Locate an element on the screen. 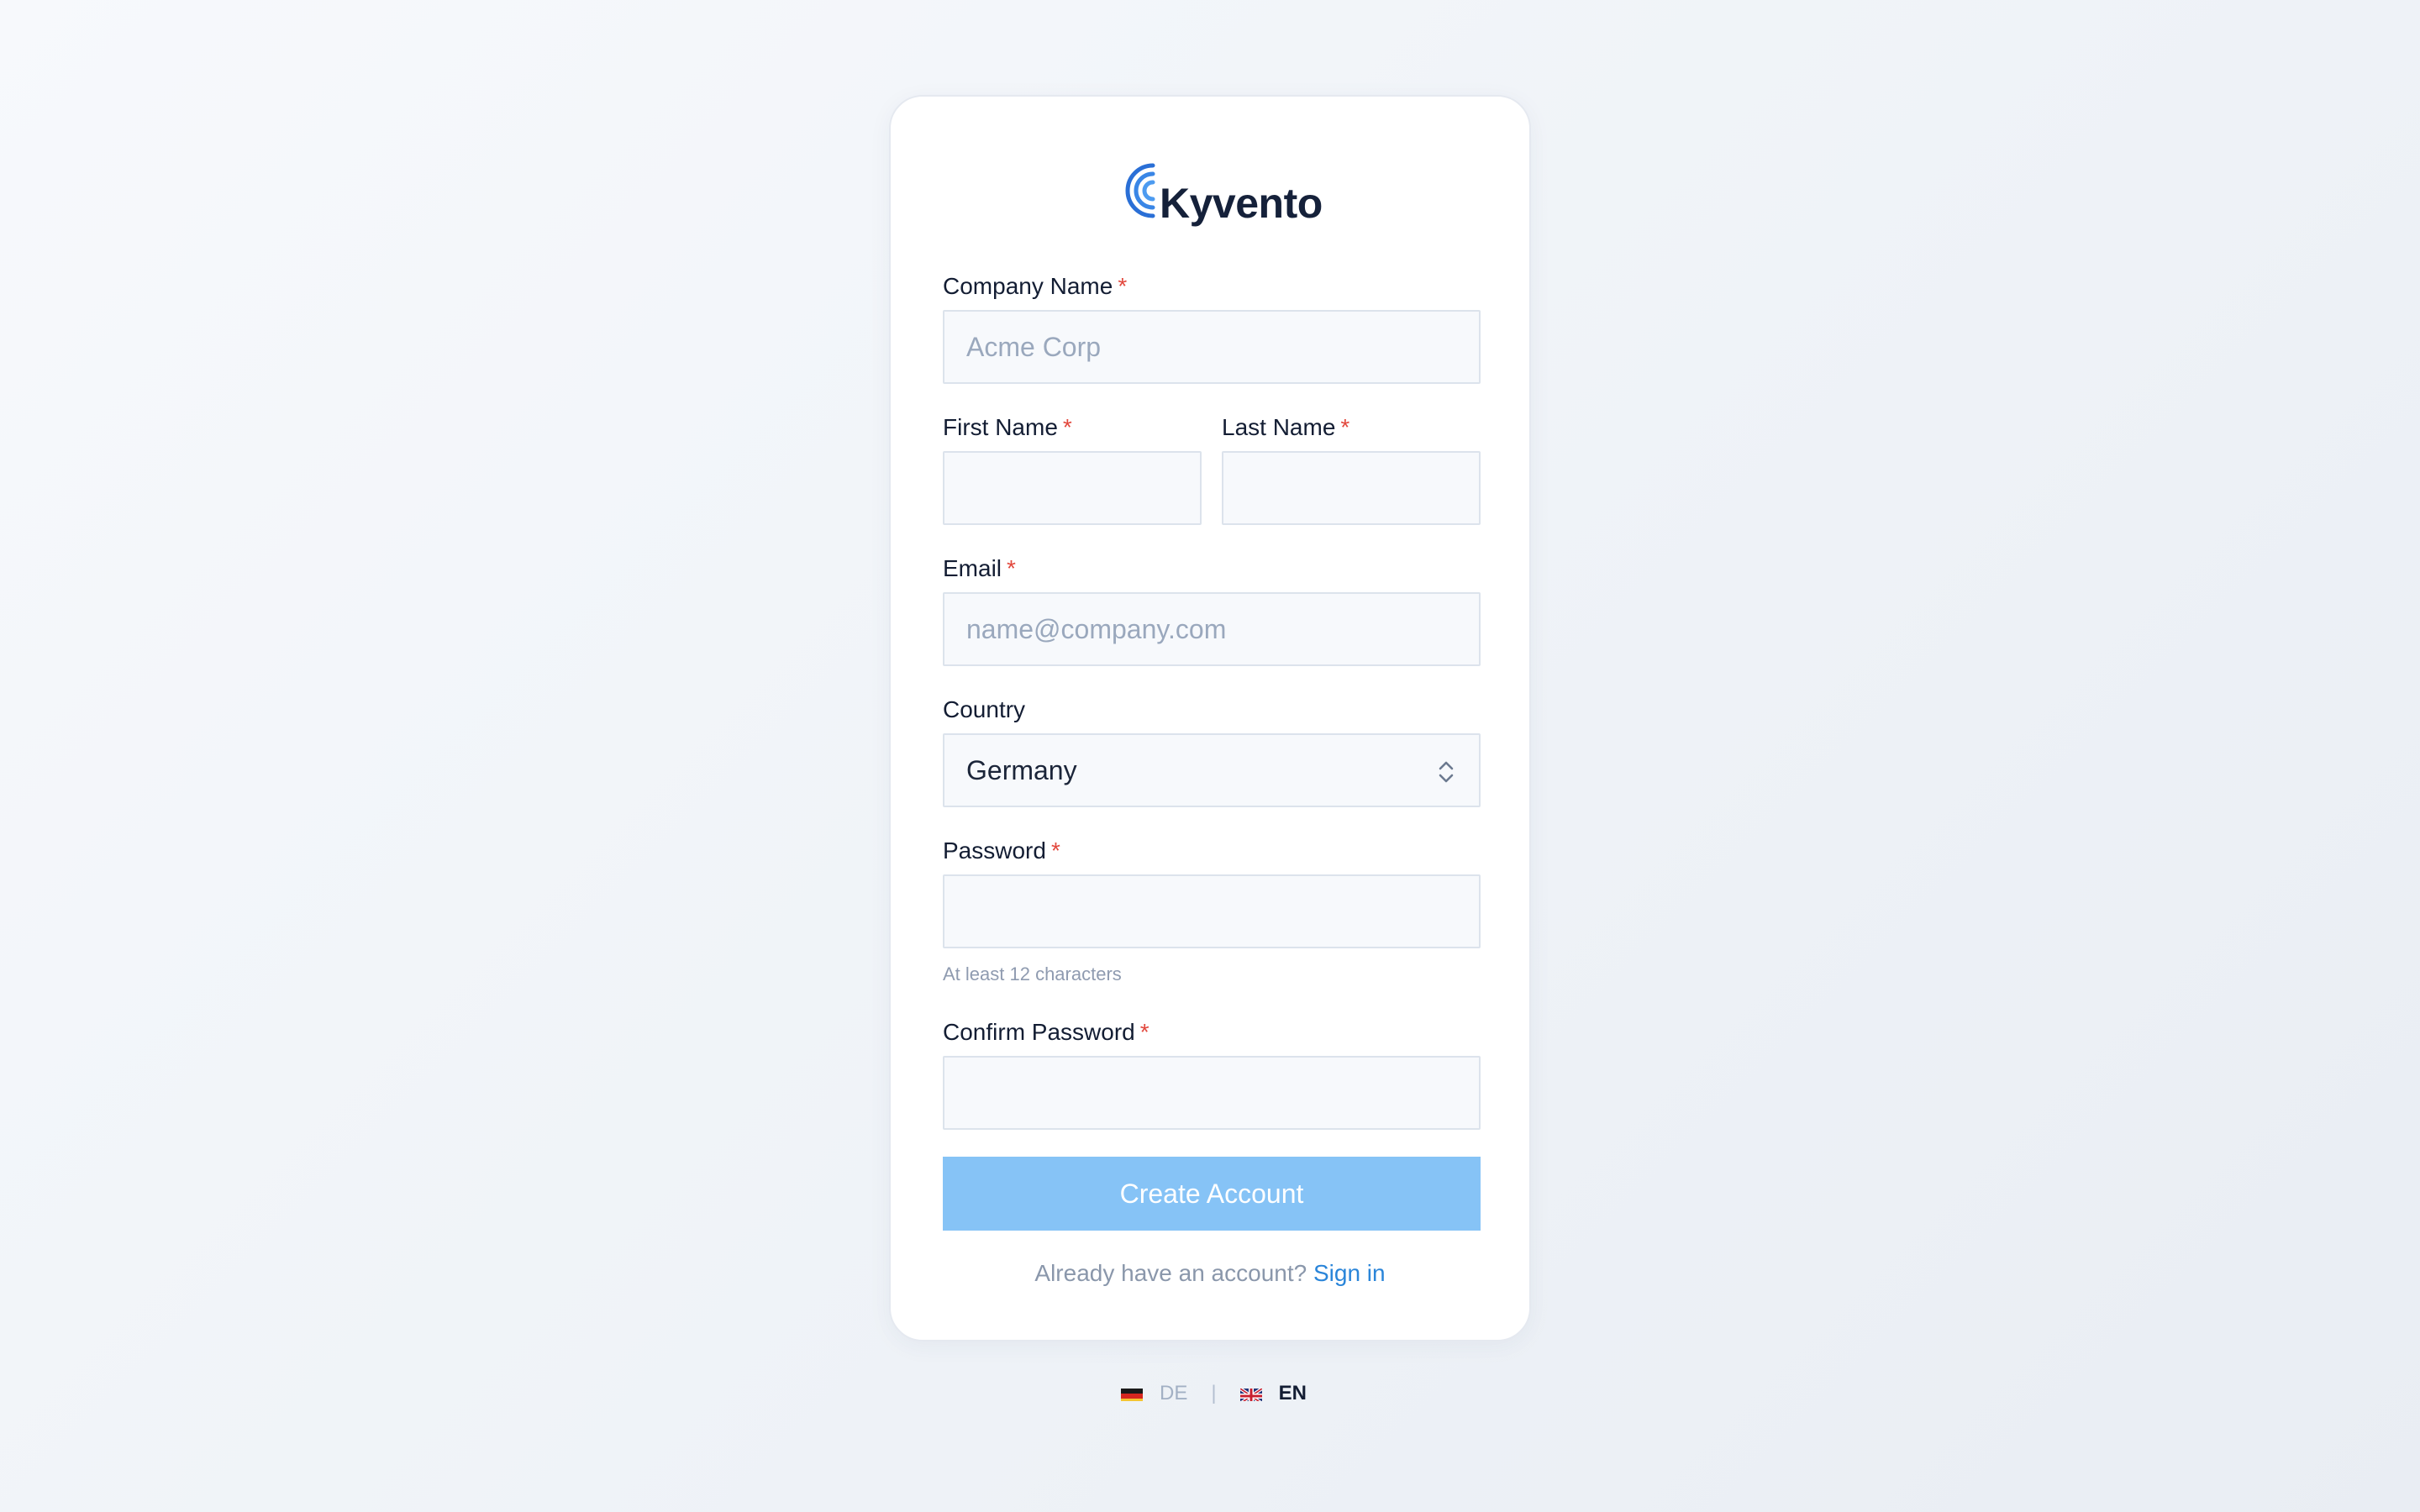  confirm-password-input is located at coordinates (1212, 1093).